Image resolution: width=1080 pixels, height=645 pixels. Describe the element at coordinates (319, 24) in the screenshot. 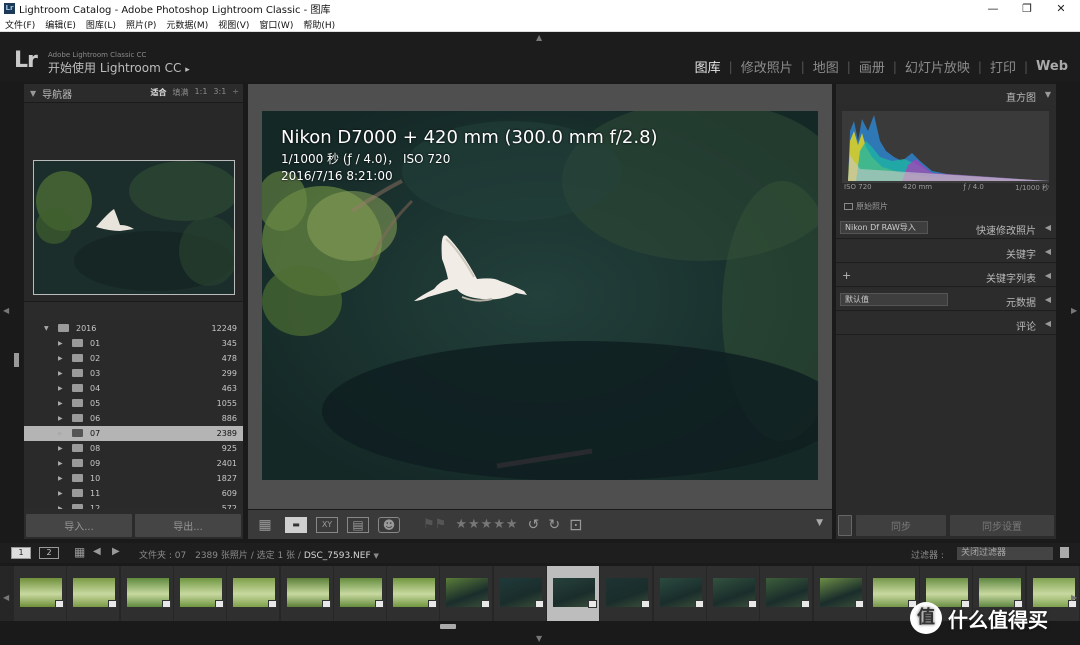

I see `menu-help: 帮助(H)` at that location.